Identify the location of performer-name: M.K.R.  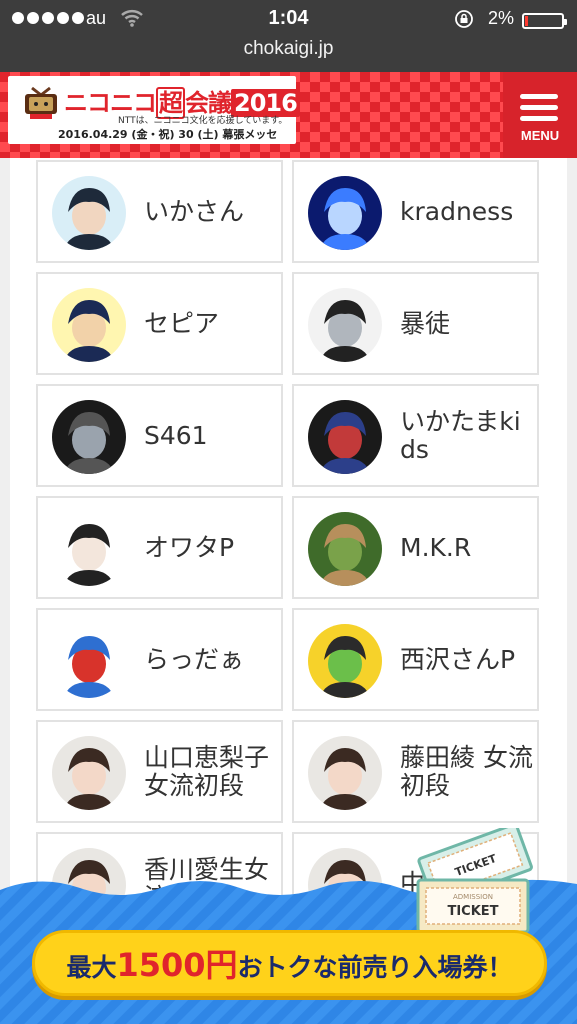
(436, 547).